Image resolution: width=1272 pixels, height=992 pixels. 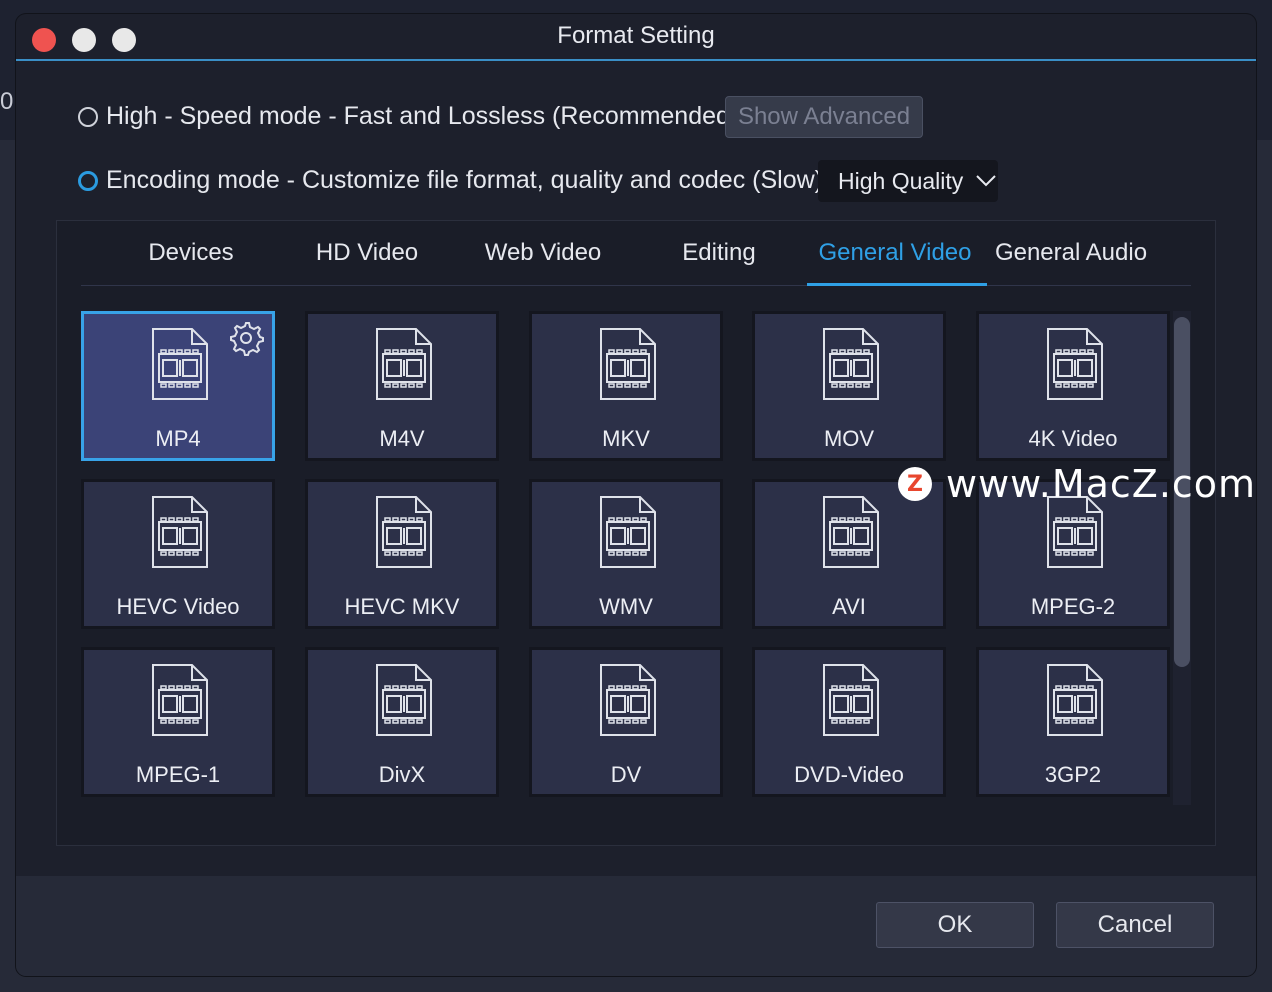 I want to click on format-label: MPEG-2, so click(x=1073, y=606).